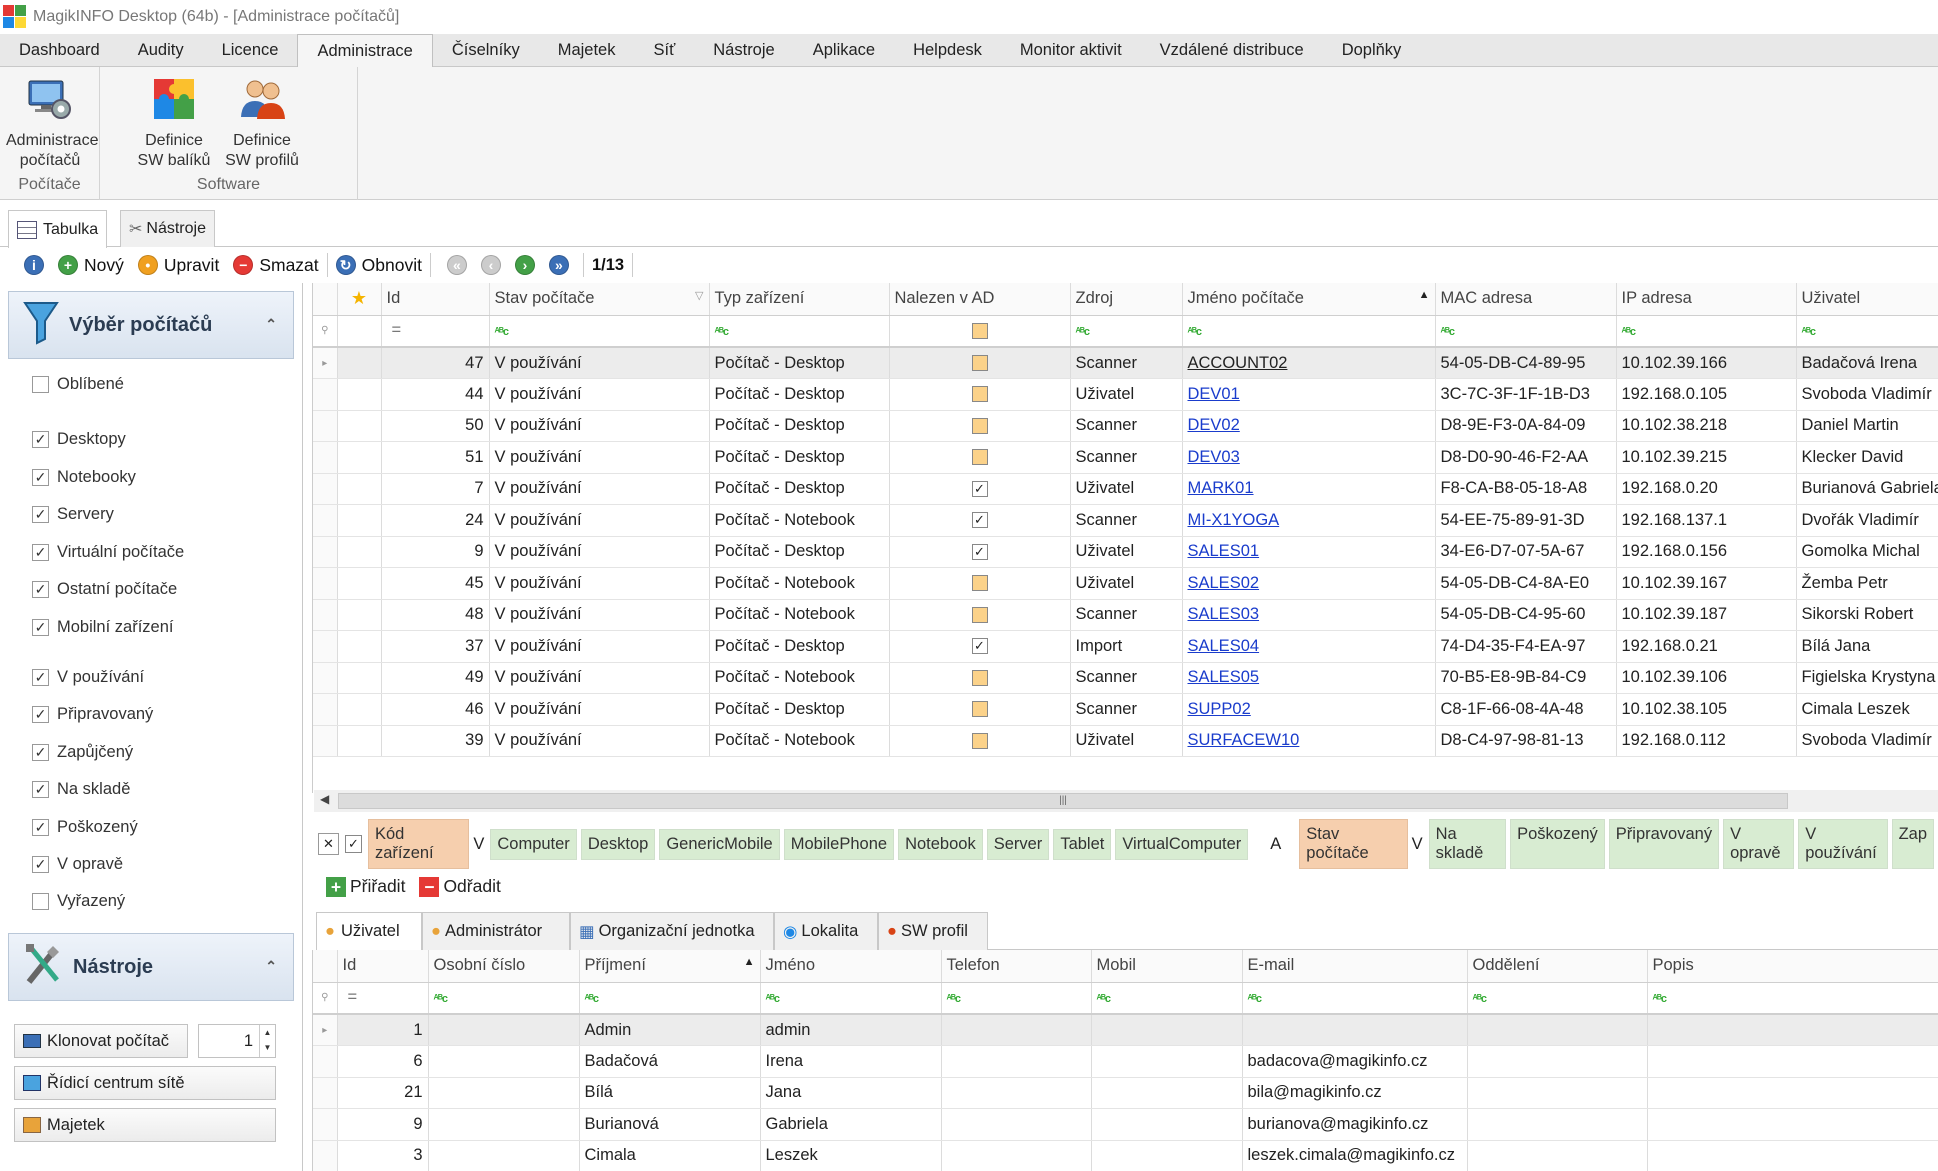 The image size is (1938, 1171). I want to click on filter-checkbox-row: ✓ V opravě, so click(77, 864).